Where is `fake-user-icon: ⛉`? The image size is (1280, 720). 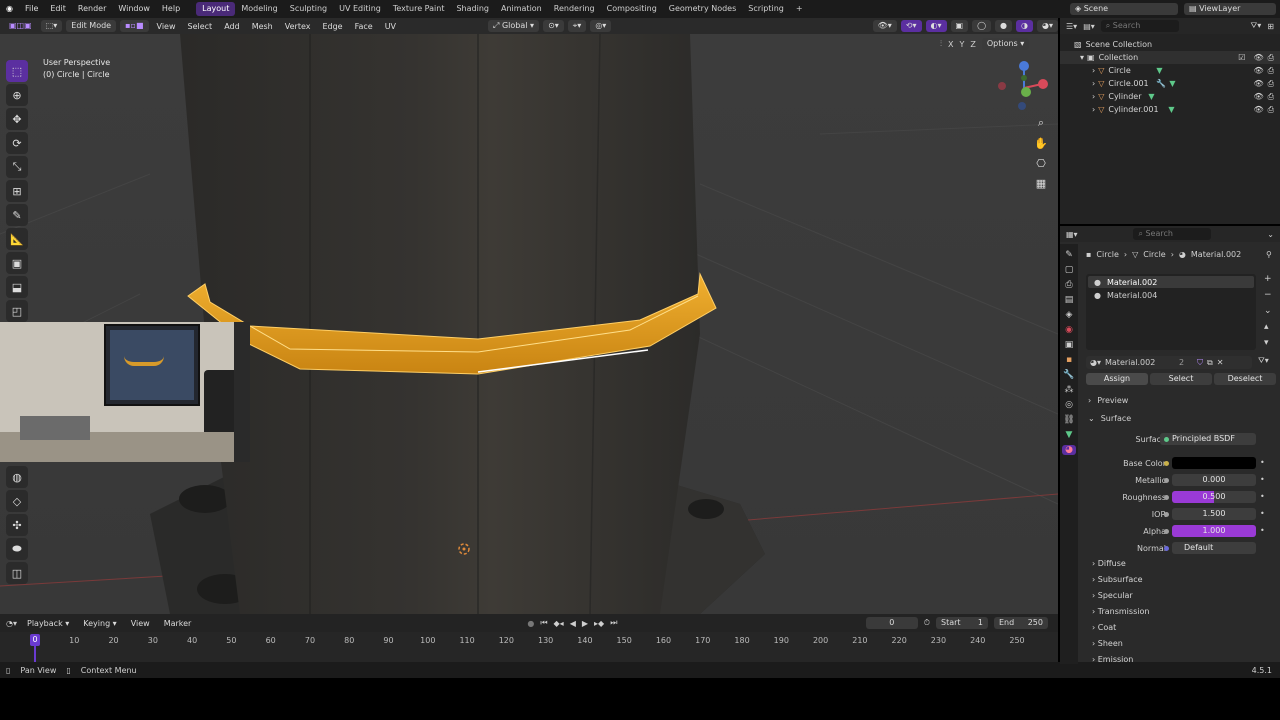
fake-user-icon: ⛉ is located at coordinates (1200, 363).